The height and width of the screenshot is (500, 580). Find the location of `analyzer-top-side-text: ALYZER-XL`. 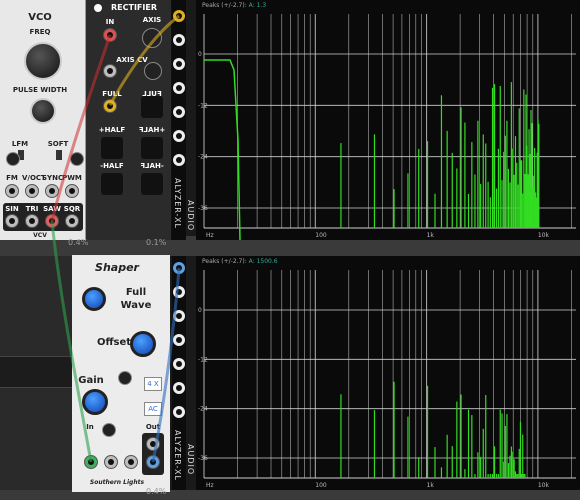

analyzer-top-side-text: ALYZER-XL is located at coordinates (177, 203).